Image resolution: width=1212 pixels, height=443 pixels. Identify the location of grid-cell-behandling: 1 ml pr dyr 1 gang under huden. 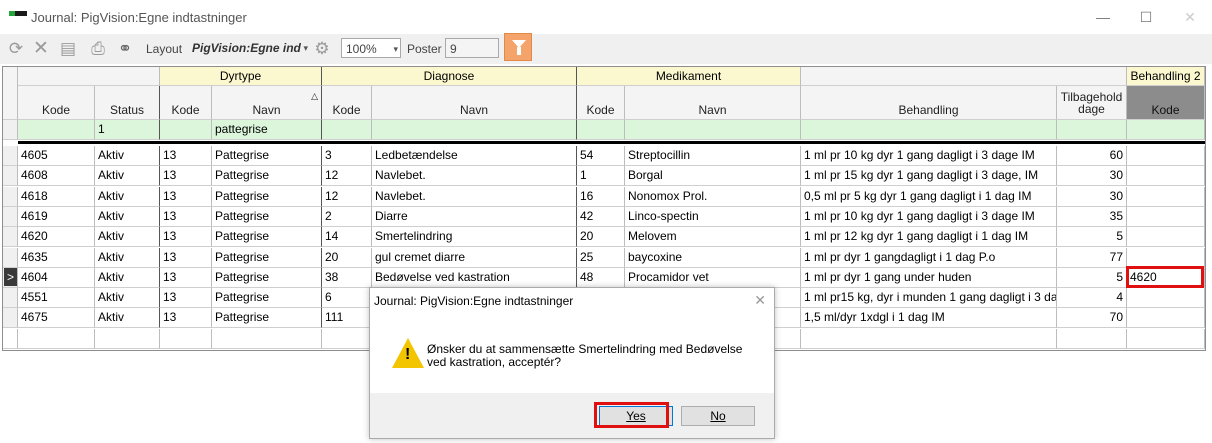
(929, 278).